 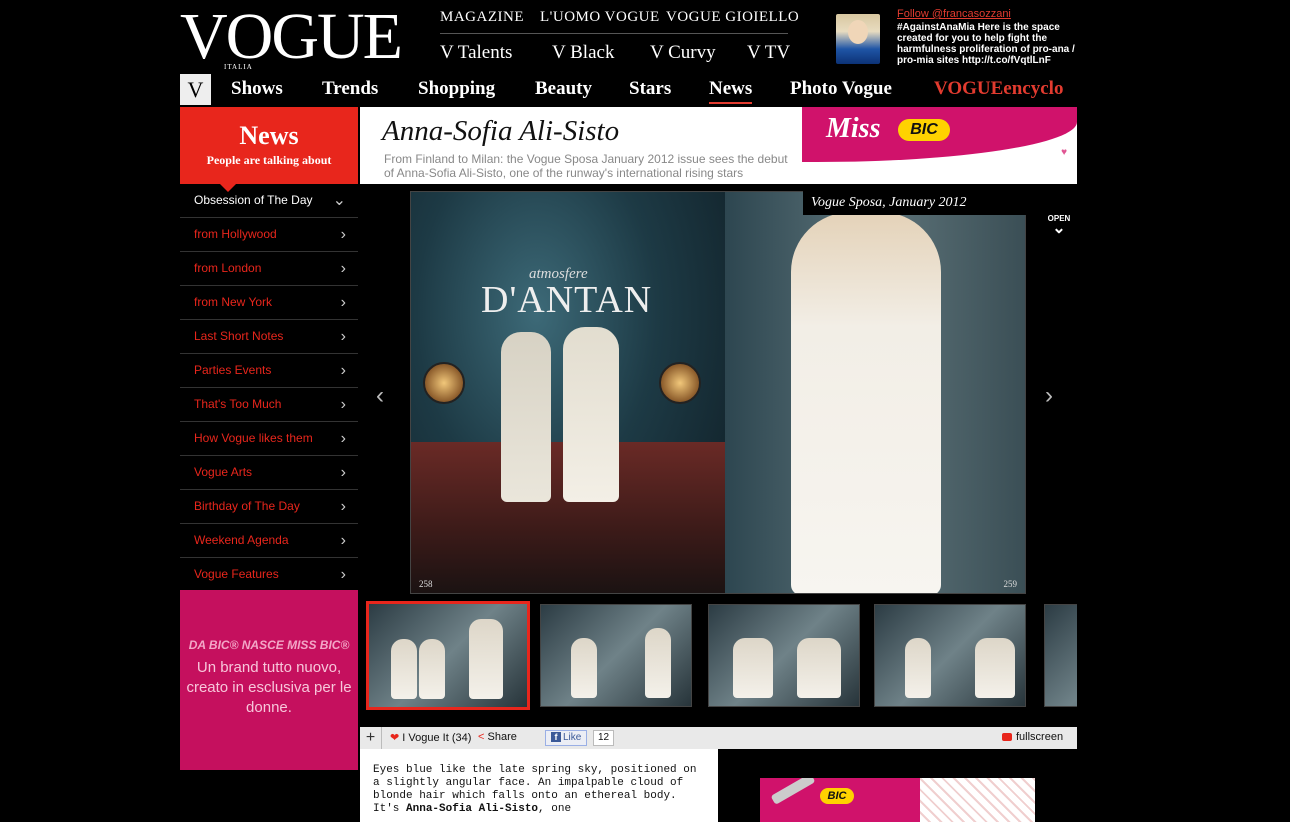 What do you see at coordinates (269, 135) in the screenshot?
I see `section-title: News` at bounding box center [269, 135].